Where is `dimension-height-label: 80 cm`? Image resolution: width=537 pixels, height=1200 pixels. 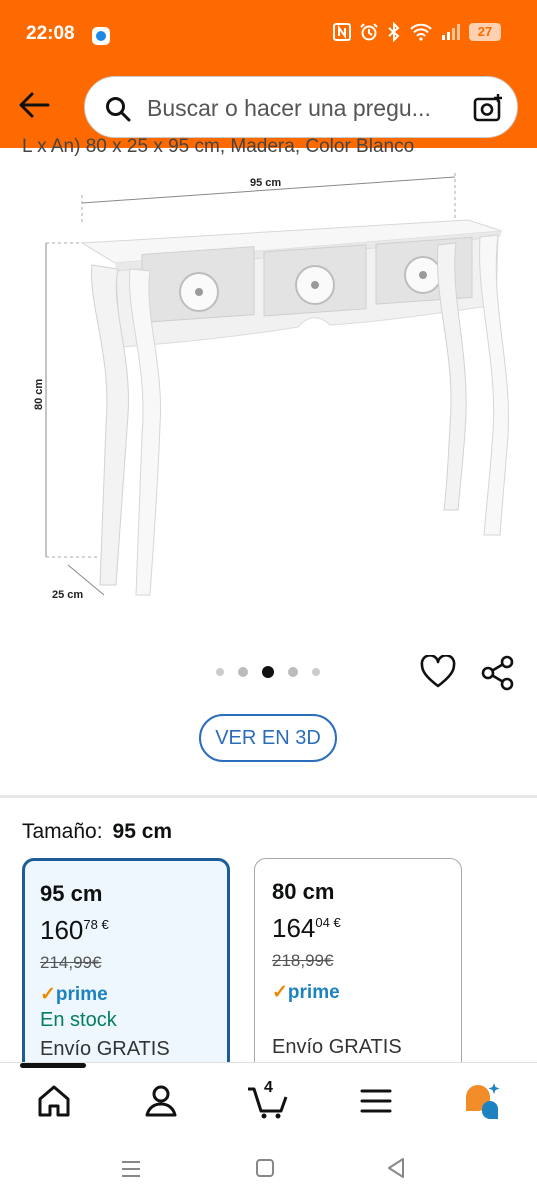
dimension-height-label: 80 cm is located at coordinates (39, 394).